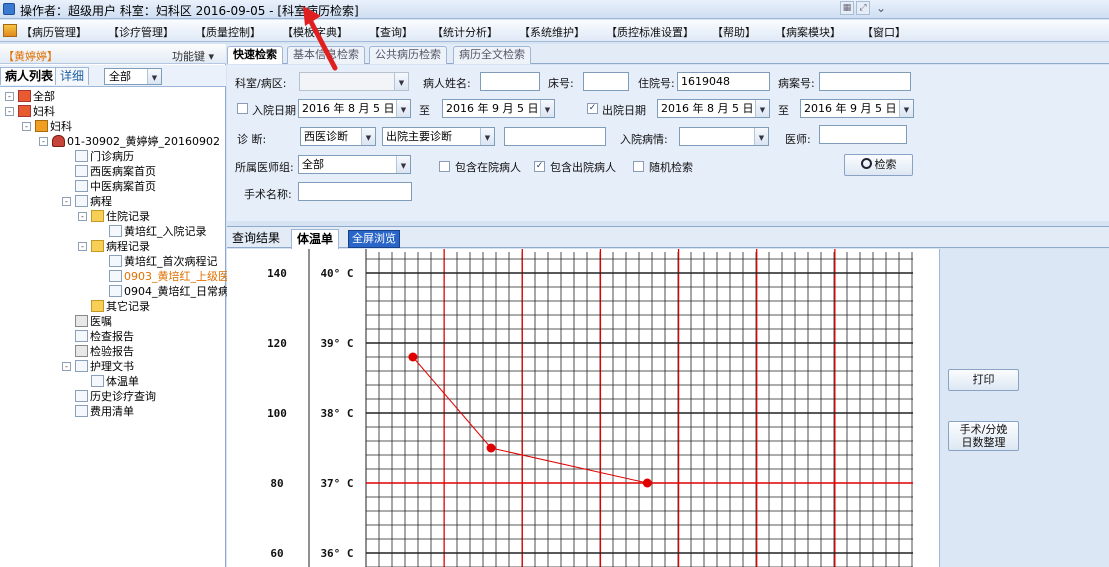 This screenshot has height=567, width=1109. I want to click on tree-node: 0903_黄培红_上级医, so click(169, 277).